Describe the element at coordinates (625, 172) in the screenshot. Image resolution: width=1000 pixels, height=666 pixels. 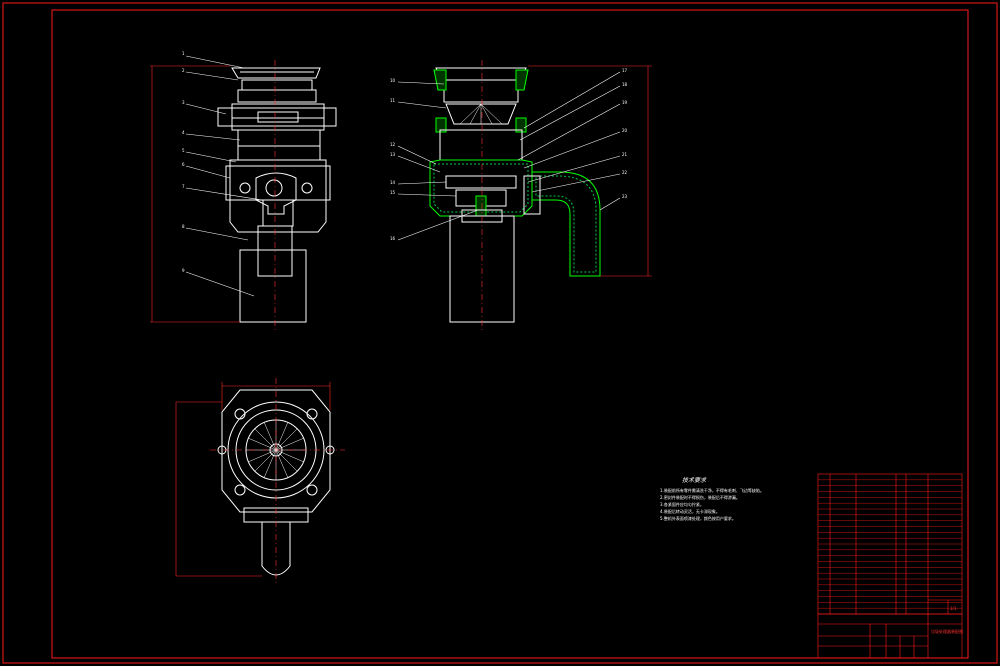
I see `callout-label: 22` at that location.